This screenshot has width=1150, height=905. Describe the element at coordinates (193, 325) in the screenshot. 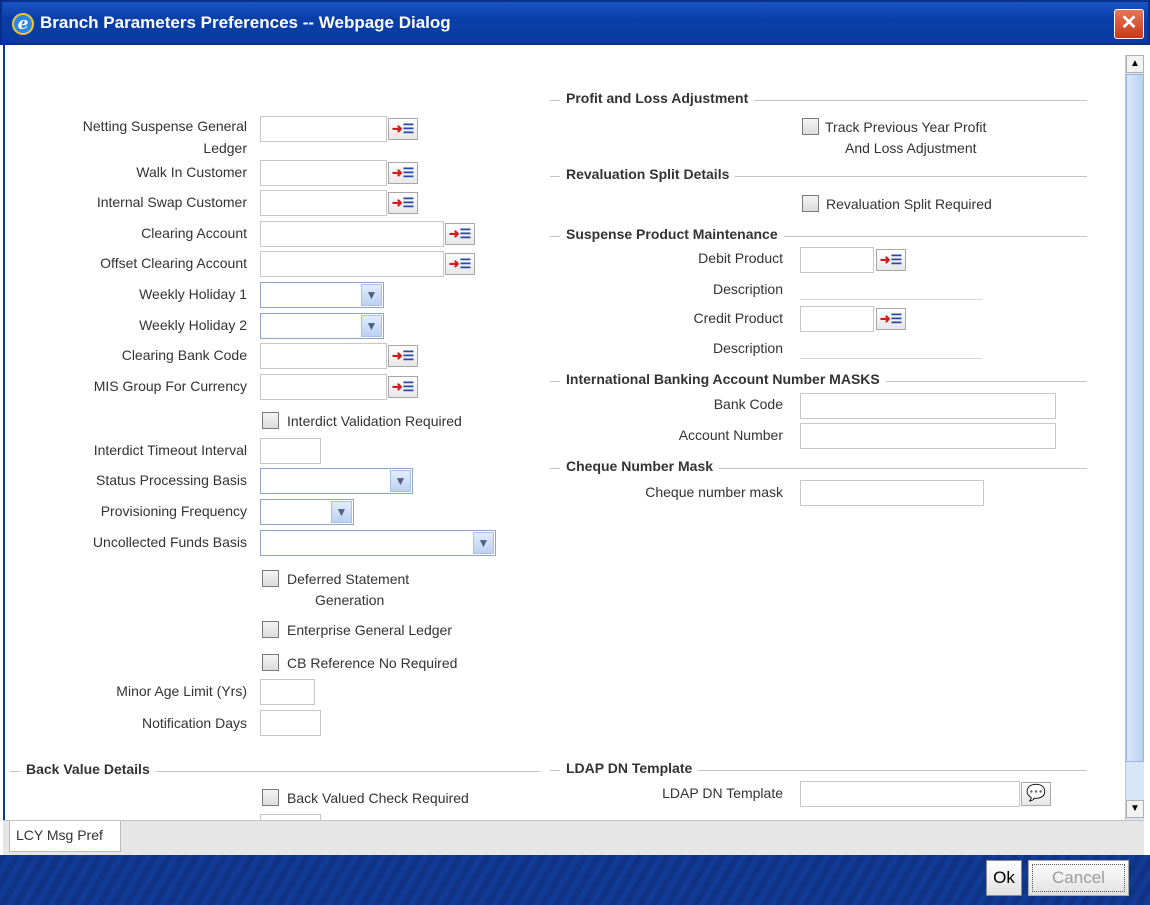

I see `weekly-holiday-2-label: Weekly Holiday 2` at that location.